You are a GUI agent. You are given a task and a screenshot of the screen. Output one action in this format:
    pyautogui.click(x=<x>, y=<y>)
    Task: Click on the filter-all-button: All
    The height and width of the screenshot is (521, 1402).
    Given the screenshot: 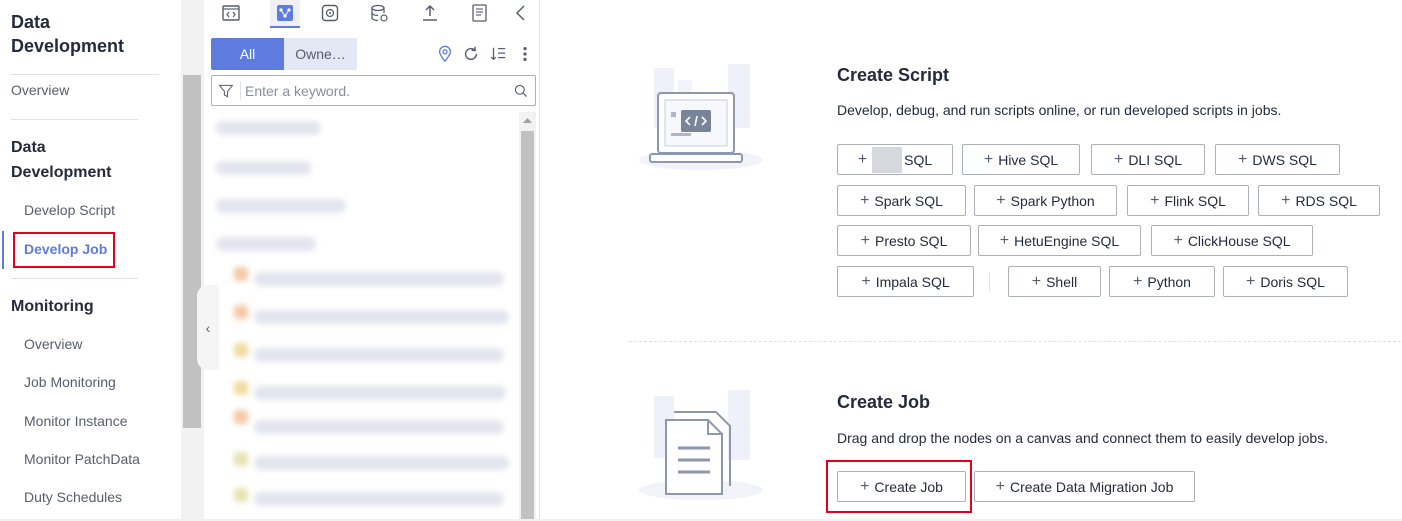 What is the action you would take?
    pyautogui.click(x=247, y=54)
    